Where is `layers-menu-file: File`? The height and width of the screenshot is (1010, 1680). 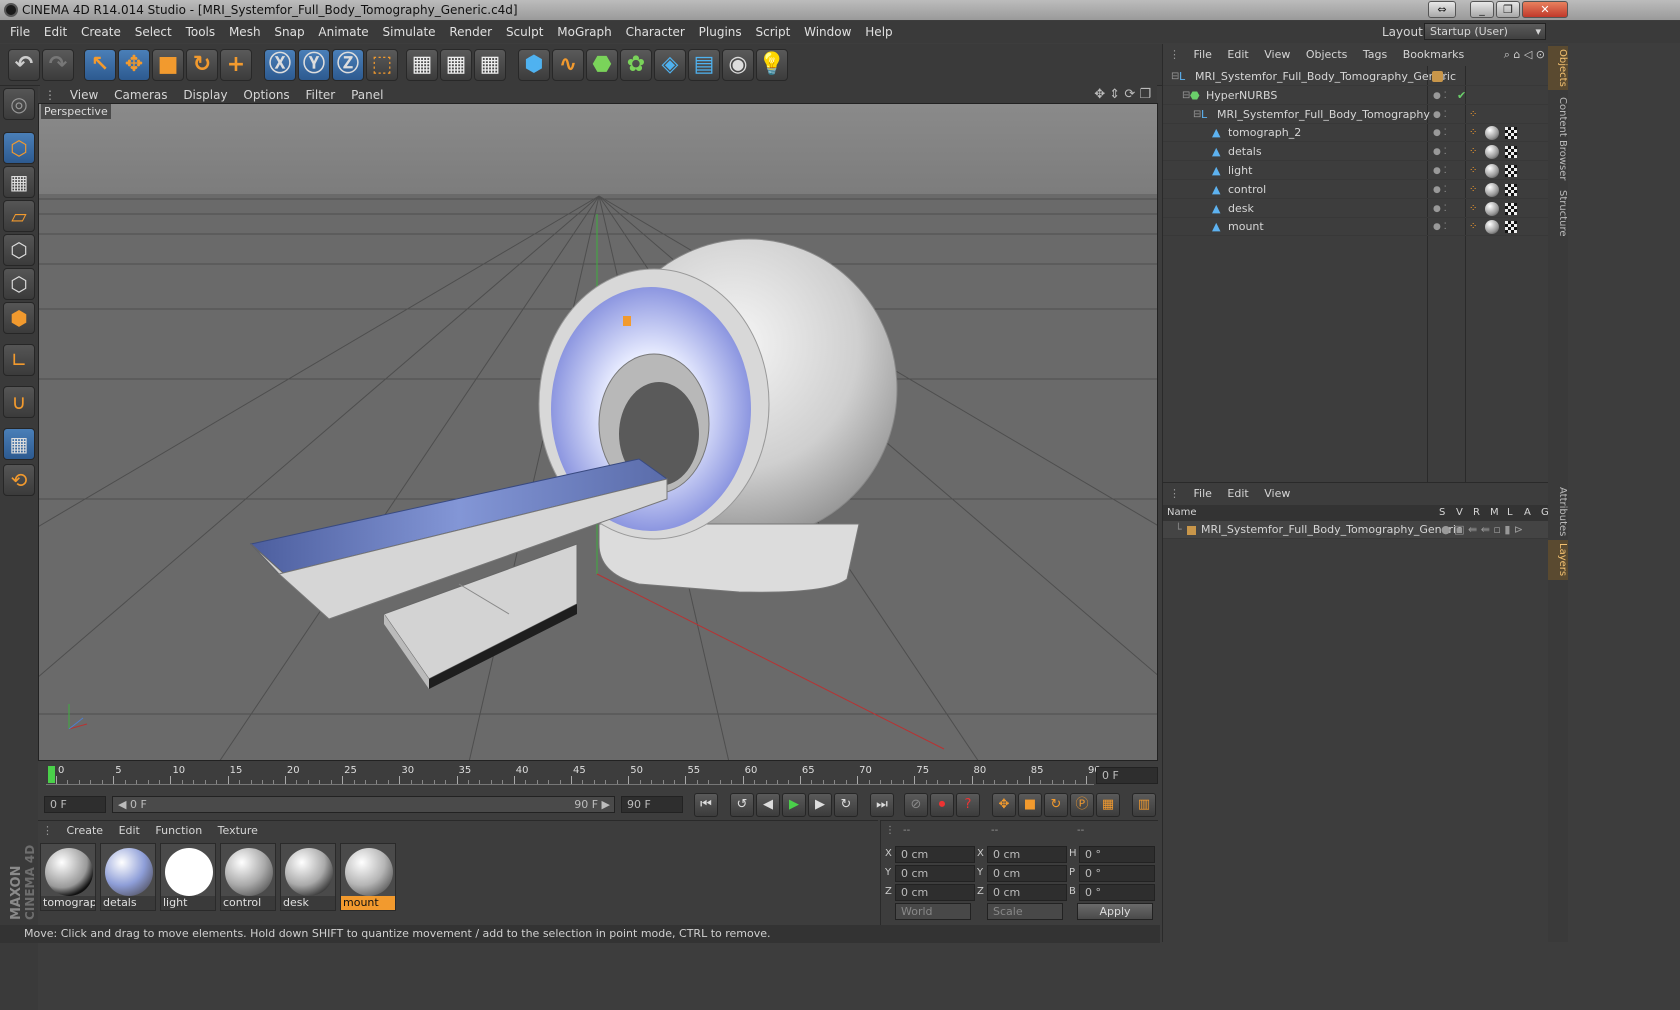
layers-menu-file: File is located at coordinates (1203, 493).